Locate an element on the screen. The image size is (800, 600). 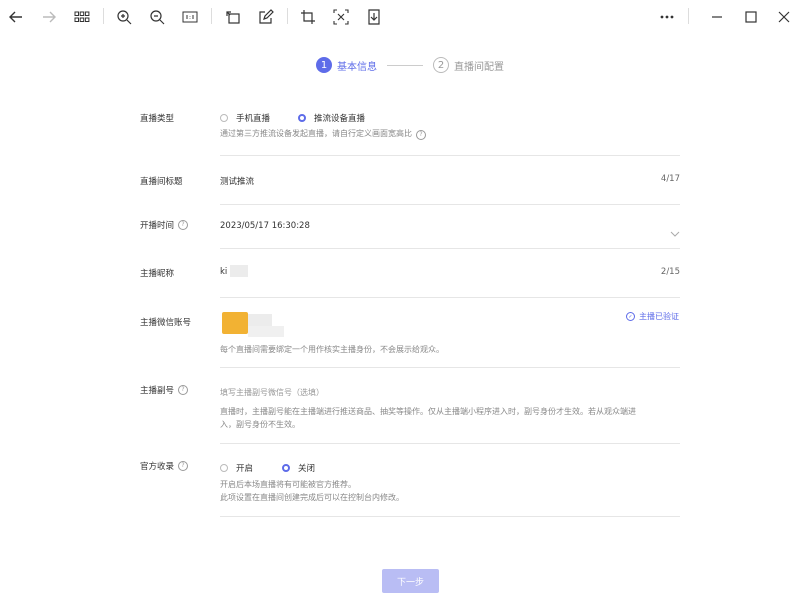
zoom-out-icon is located at coordinates (157, 17).